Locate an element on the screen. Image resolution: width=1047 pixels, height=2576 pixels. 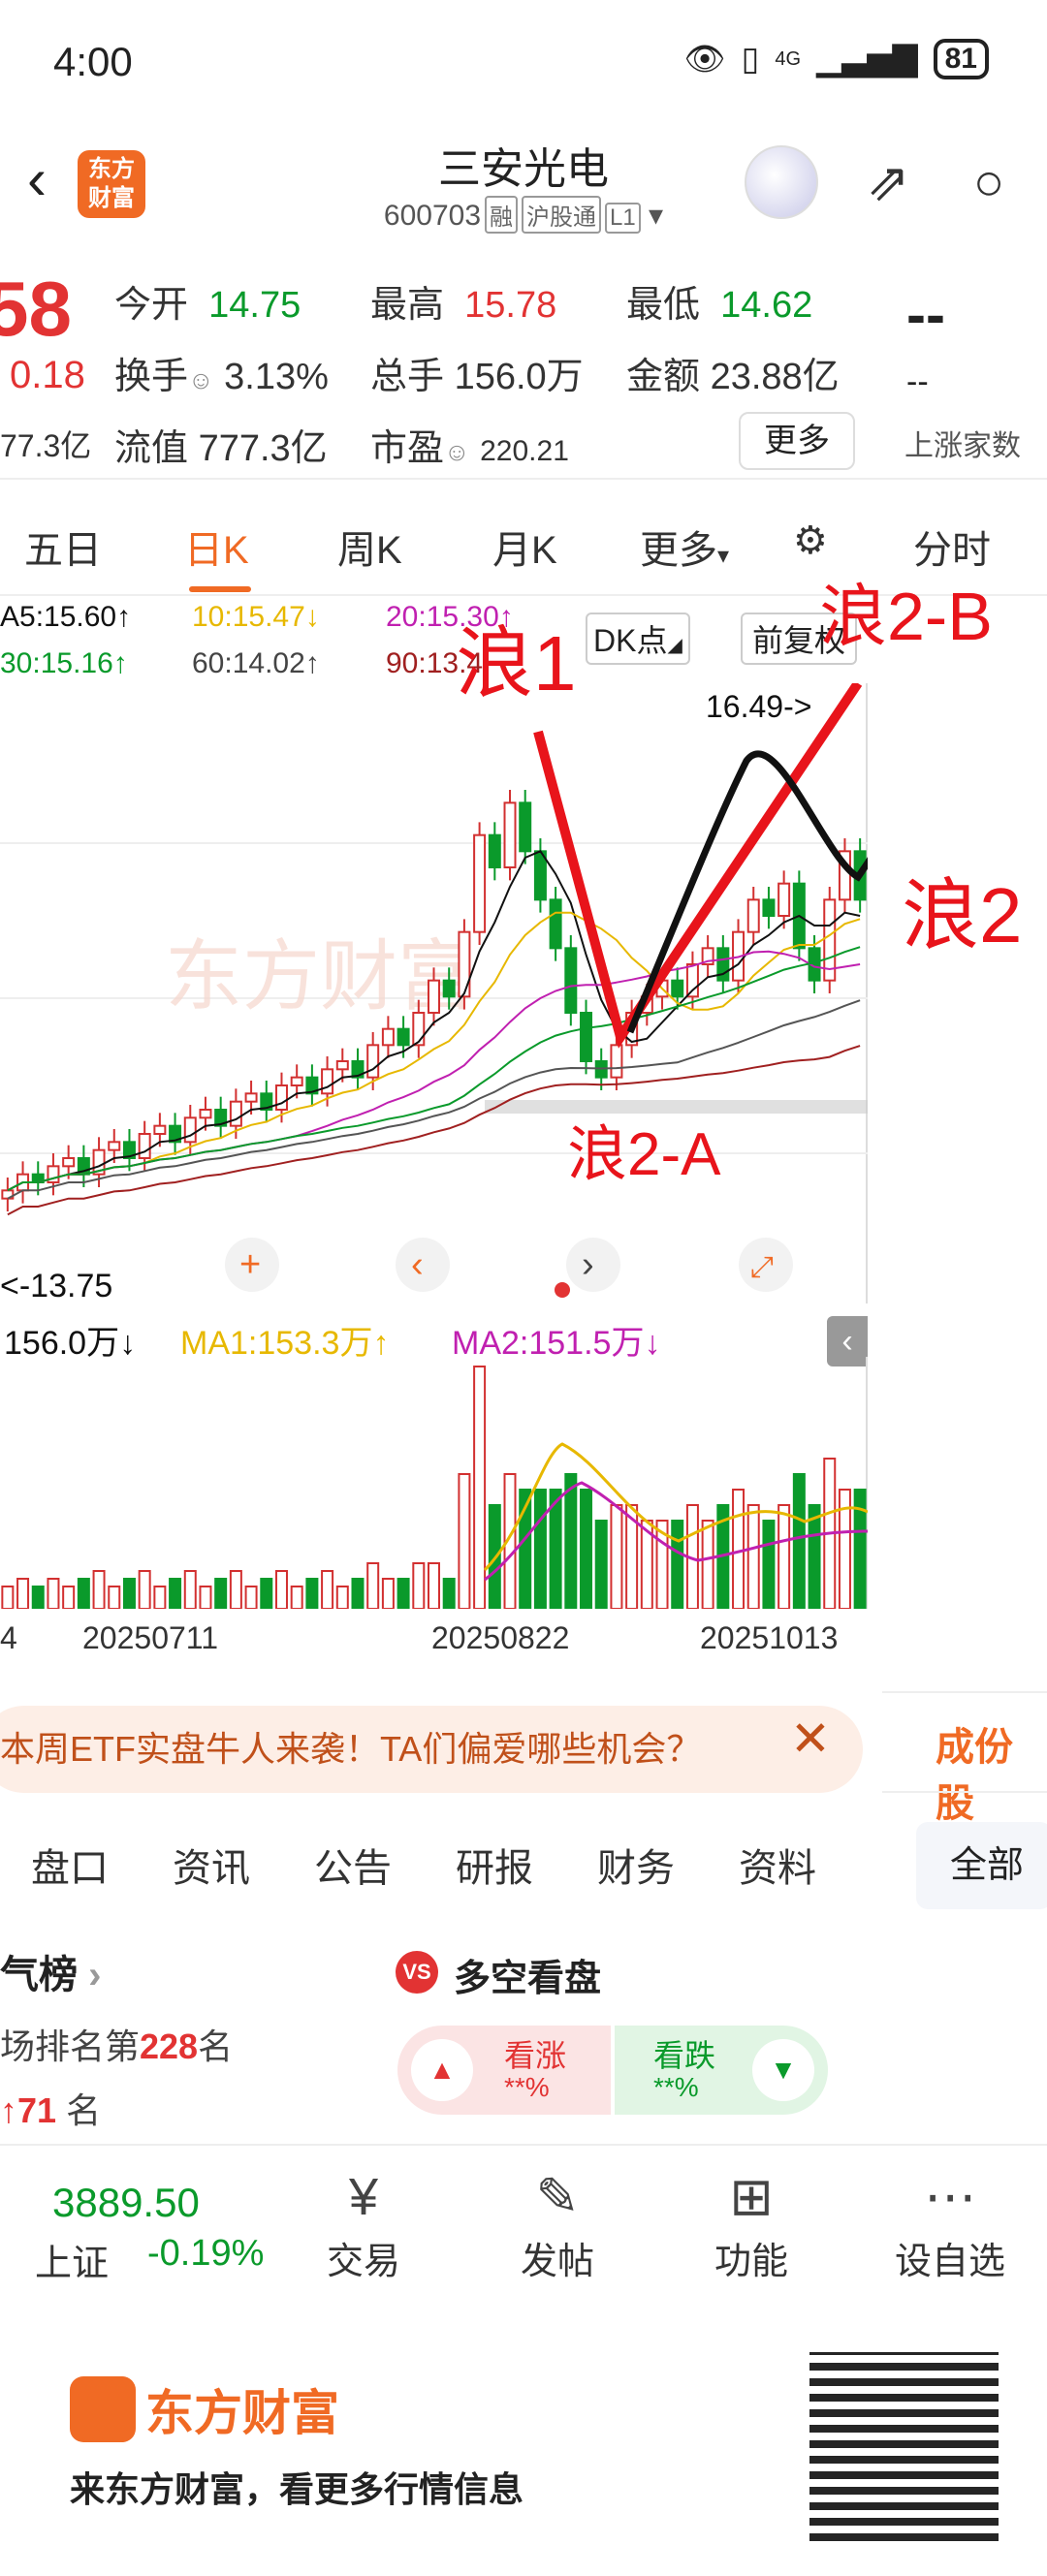
popularity-up: ↑71 名 is located at coordinates (116, 2108).